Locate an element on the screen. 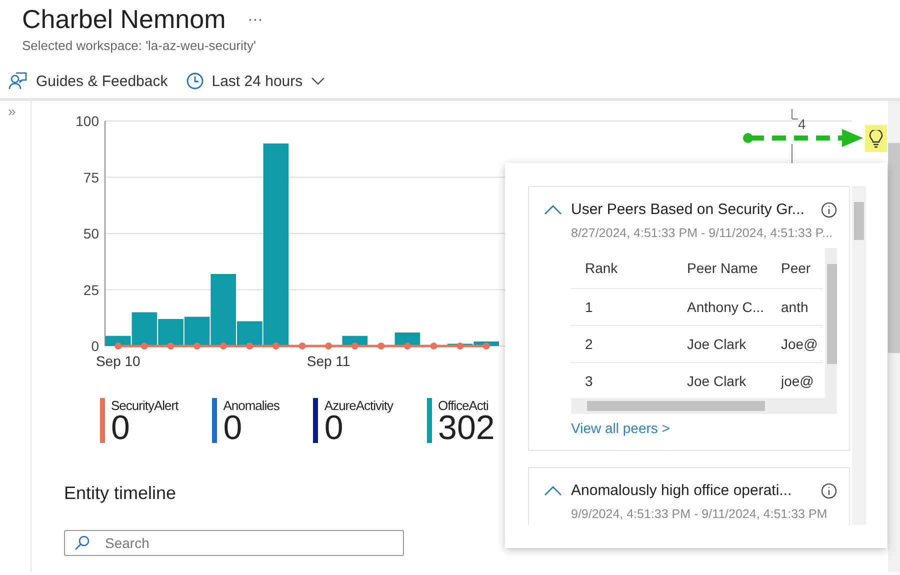 The image size is (900, 575). date-range: 9/9/2024, 4:51:33 PM - 9/11/2024, 4:51:33 PM is located at coordinates (699, 514).